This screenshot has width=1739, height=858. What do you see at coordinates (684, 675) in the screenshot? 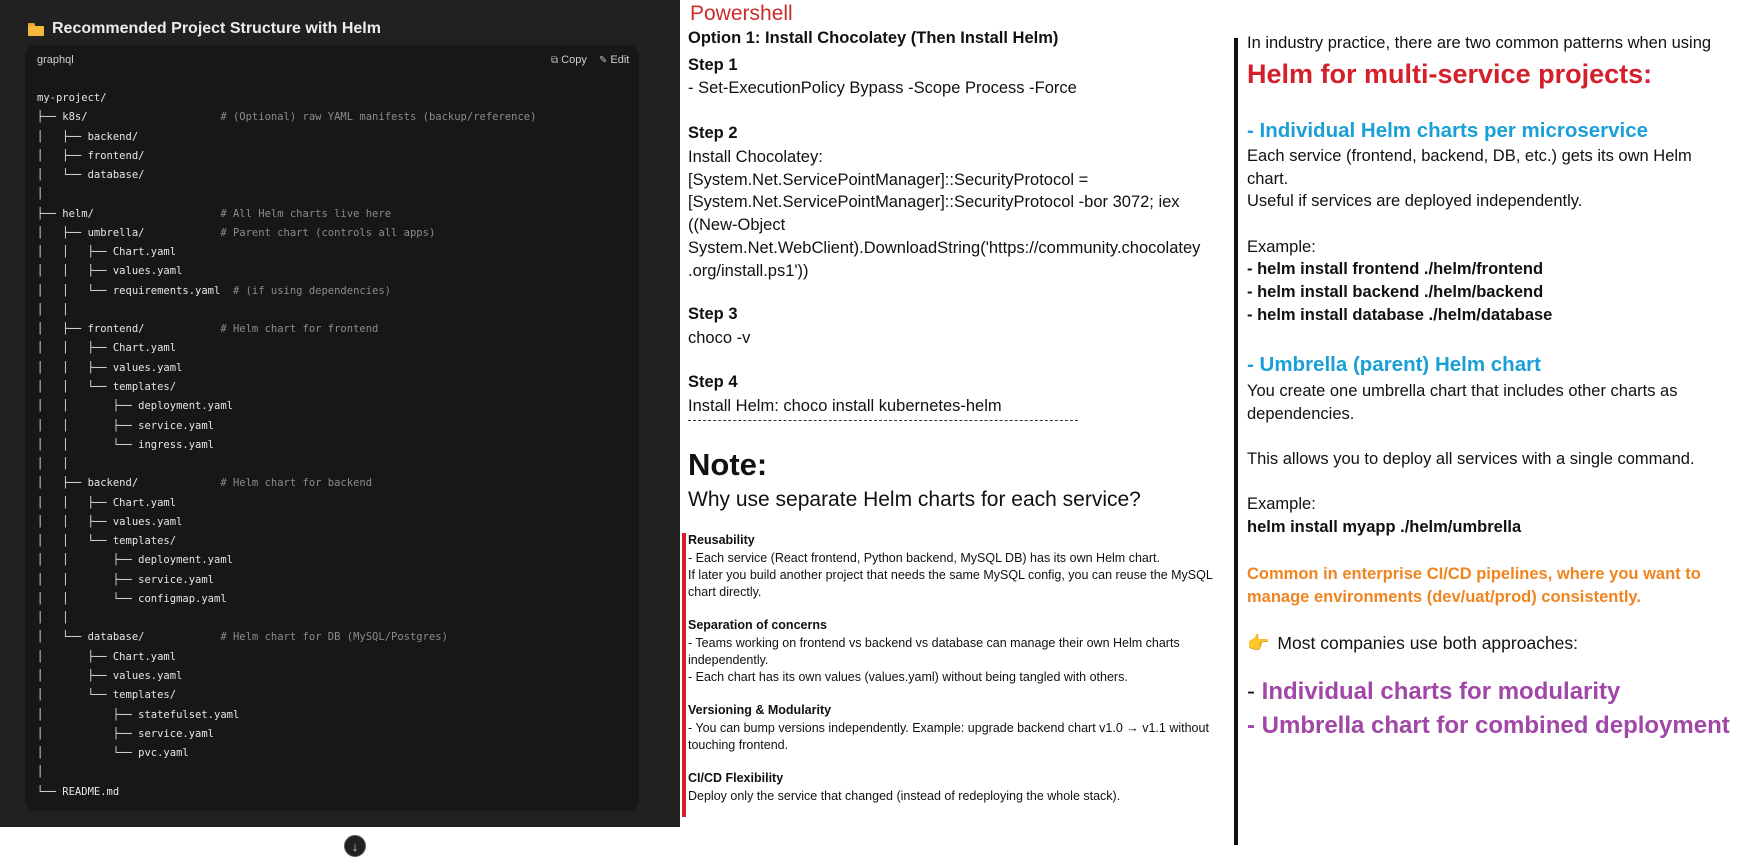
I see `red-accent-bar` at bounding box center [684, 675].